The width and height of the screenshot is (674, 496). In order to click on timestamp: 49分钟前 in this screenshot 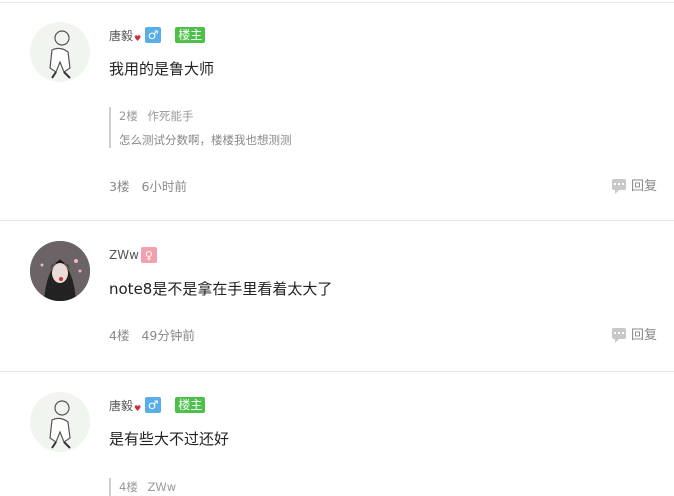, I will do `click(168, 335)`.